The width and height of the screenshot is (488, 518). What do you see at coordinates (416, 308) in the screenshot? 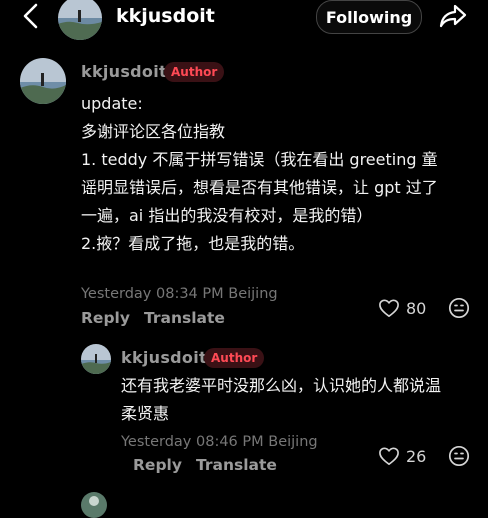
I see `like-count: 80` at bounding box center [416, 308].